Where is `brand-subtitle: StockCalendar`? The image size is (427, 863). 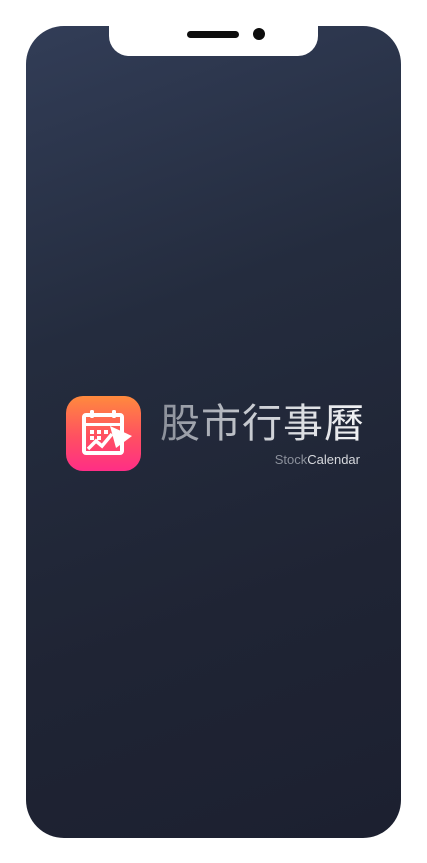
brand-subtitle: StockCalendar is located at coordinates (293, 460).